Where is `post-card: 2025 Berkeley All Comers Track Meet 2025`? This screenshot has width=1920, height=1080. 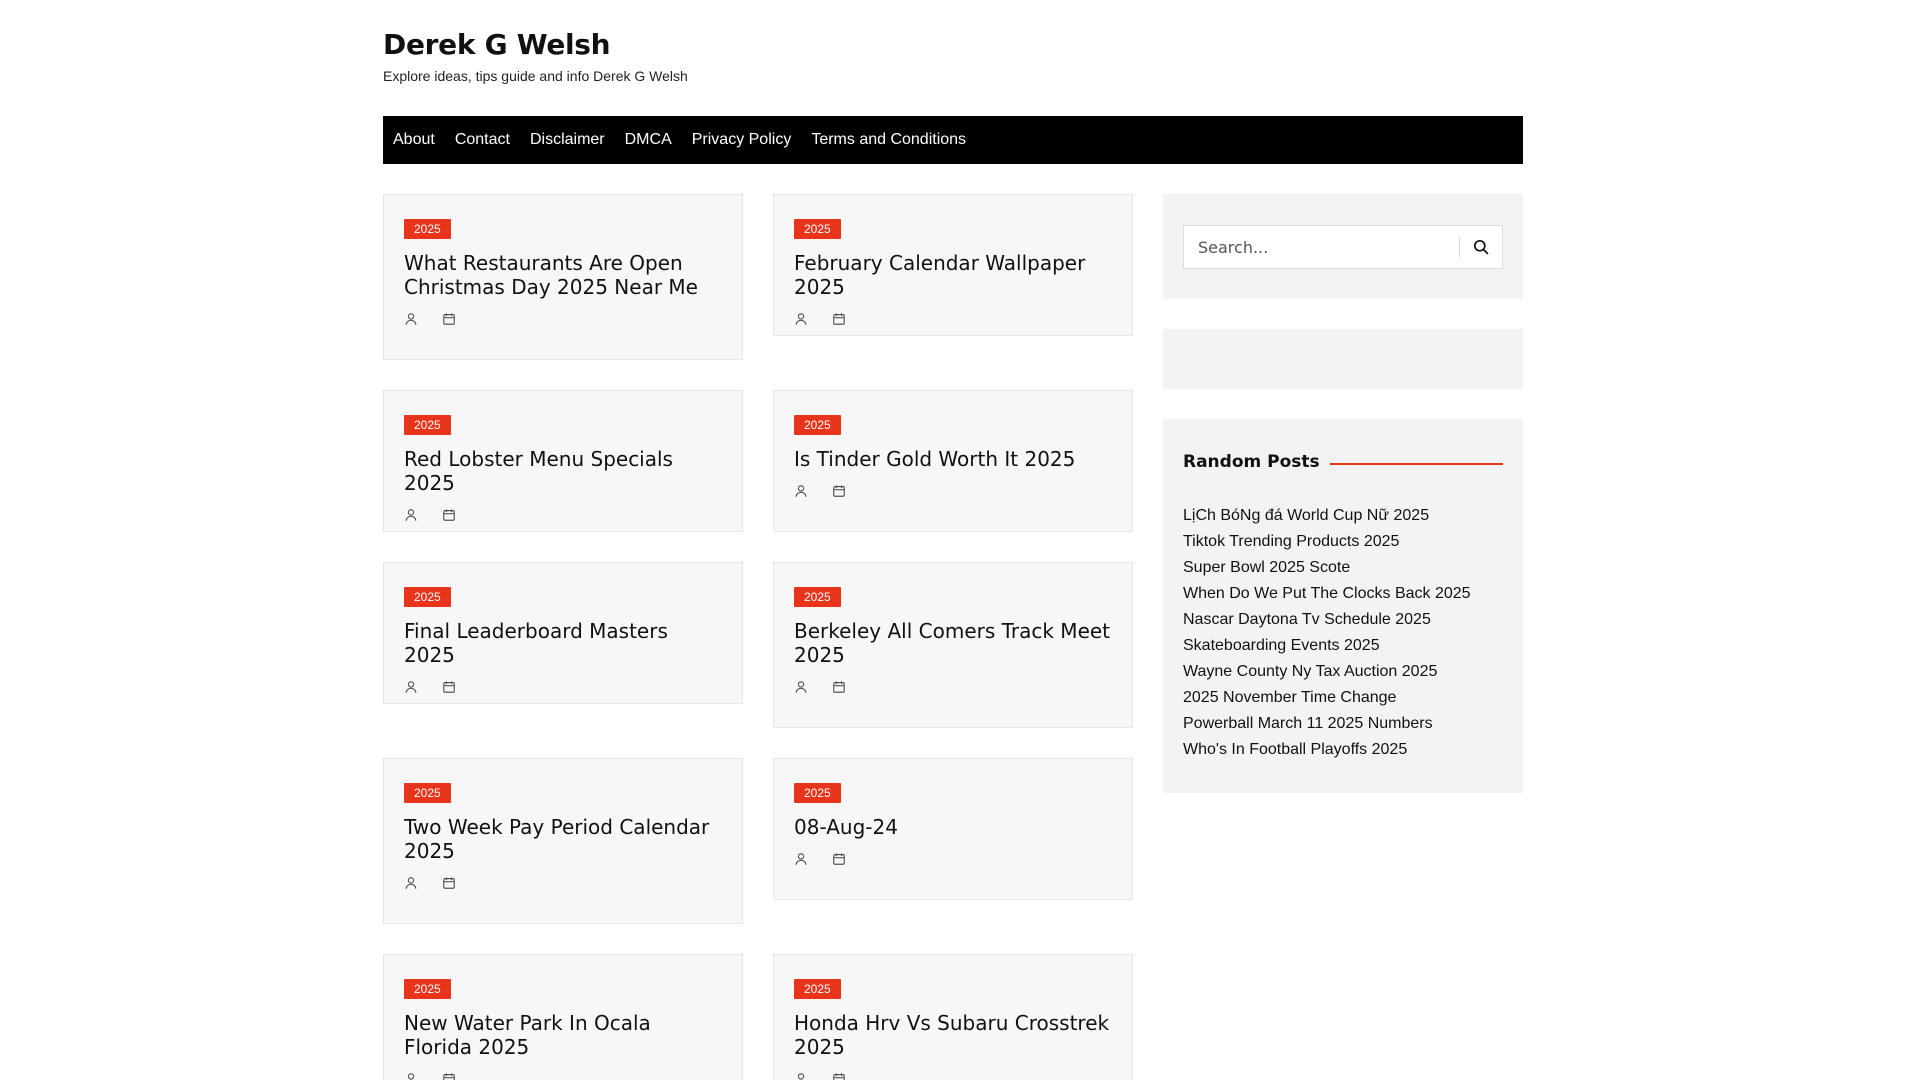
post-card: 2025 Berkeley All Comers Track Meet 2025 is located at coordinates (953, 645).